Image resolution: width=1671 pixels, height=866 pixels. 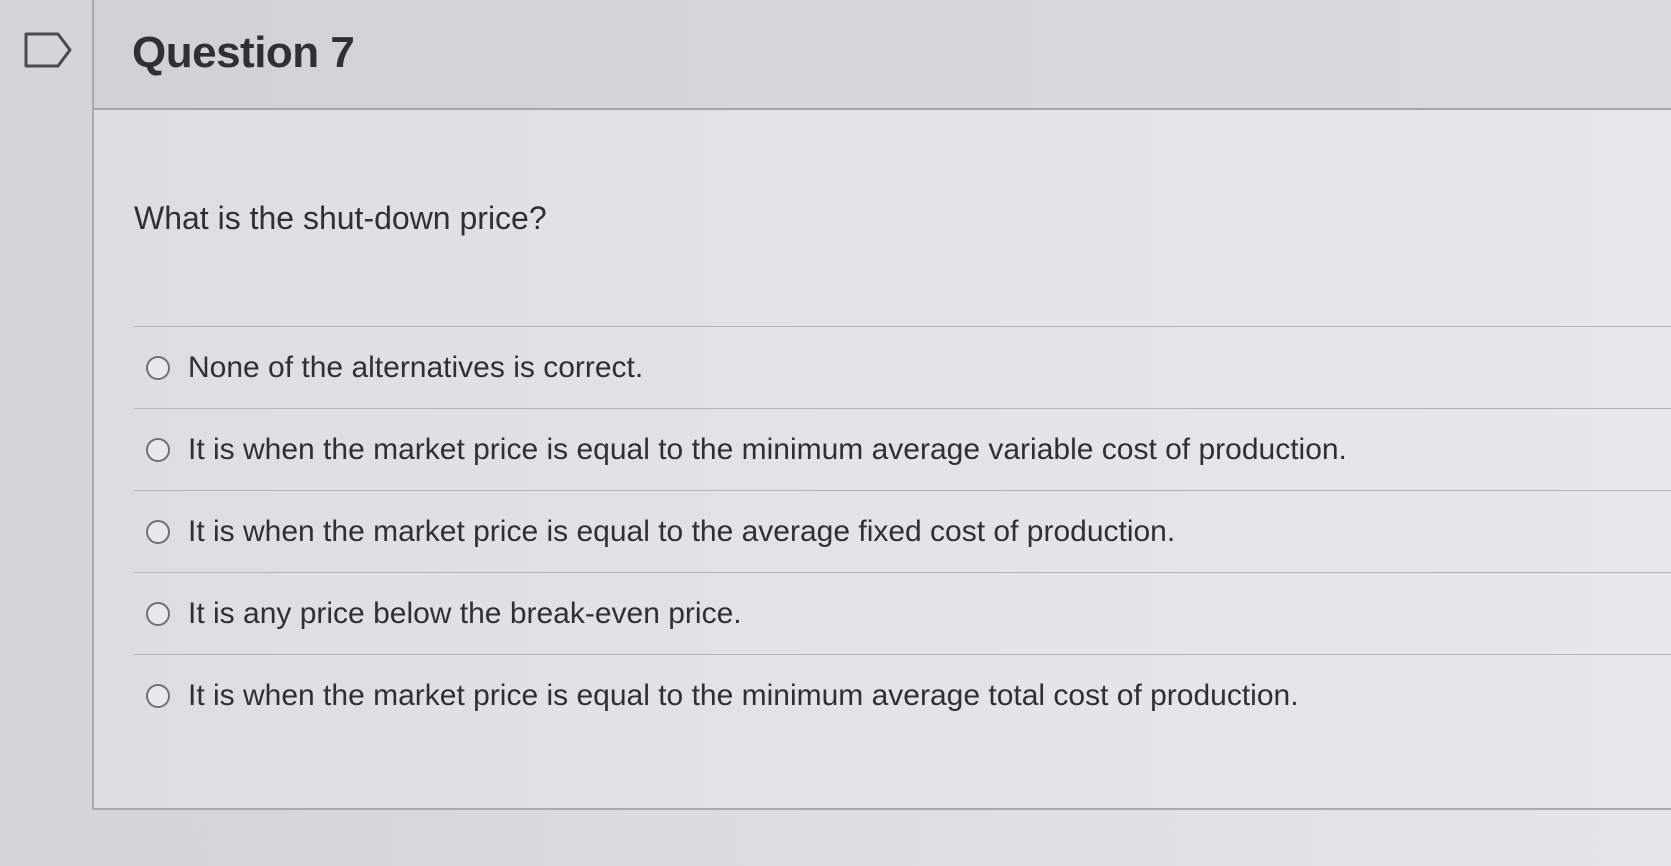 I want to click on question-text: What is the shut-down price?, so click(x=340, y=218).